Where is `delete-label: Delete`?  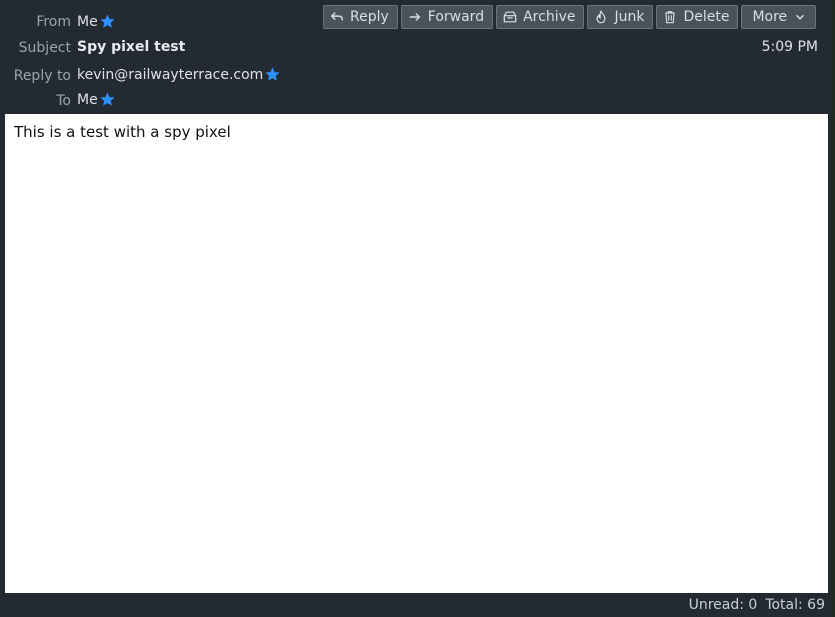
delete-label: Delete is located at coordinates (706, 17).